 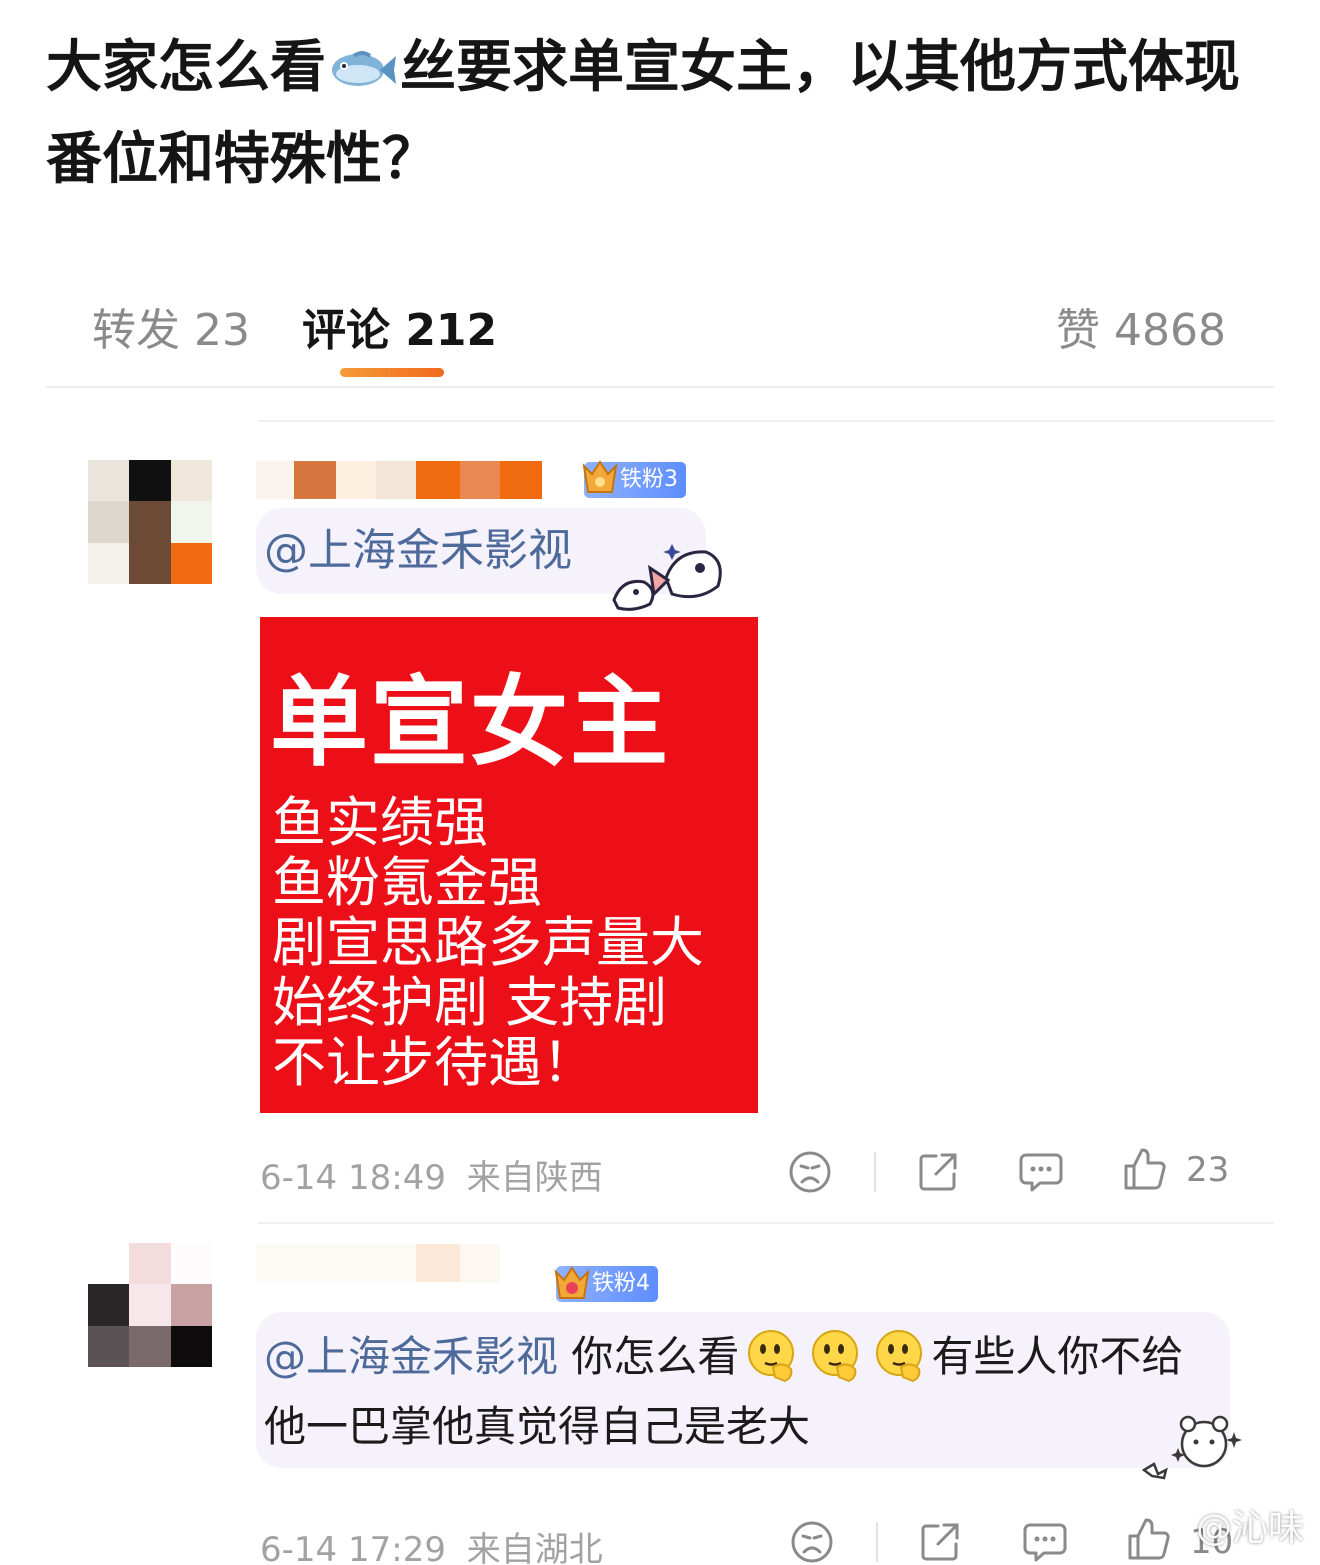 I want to click on bear-sticker-icon, so click(x=1191, y=1447).